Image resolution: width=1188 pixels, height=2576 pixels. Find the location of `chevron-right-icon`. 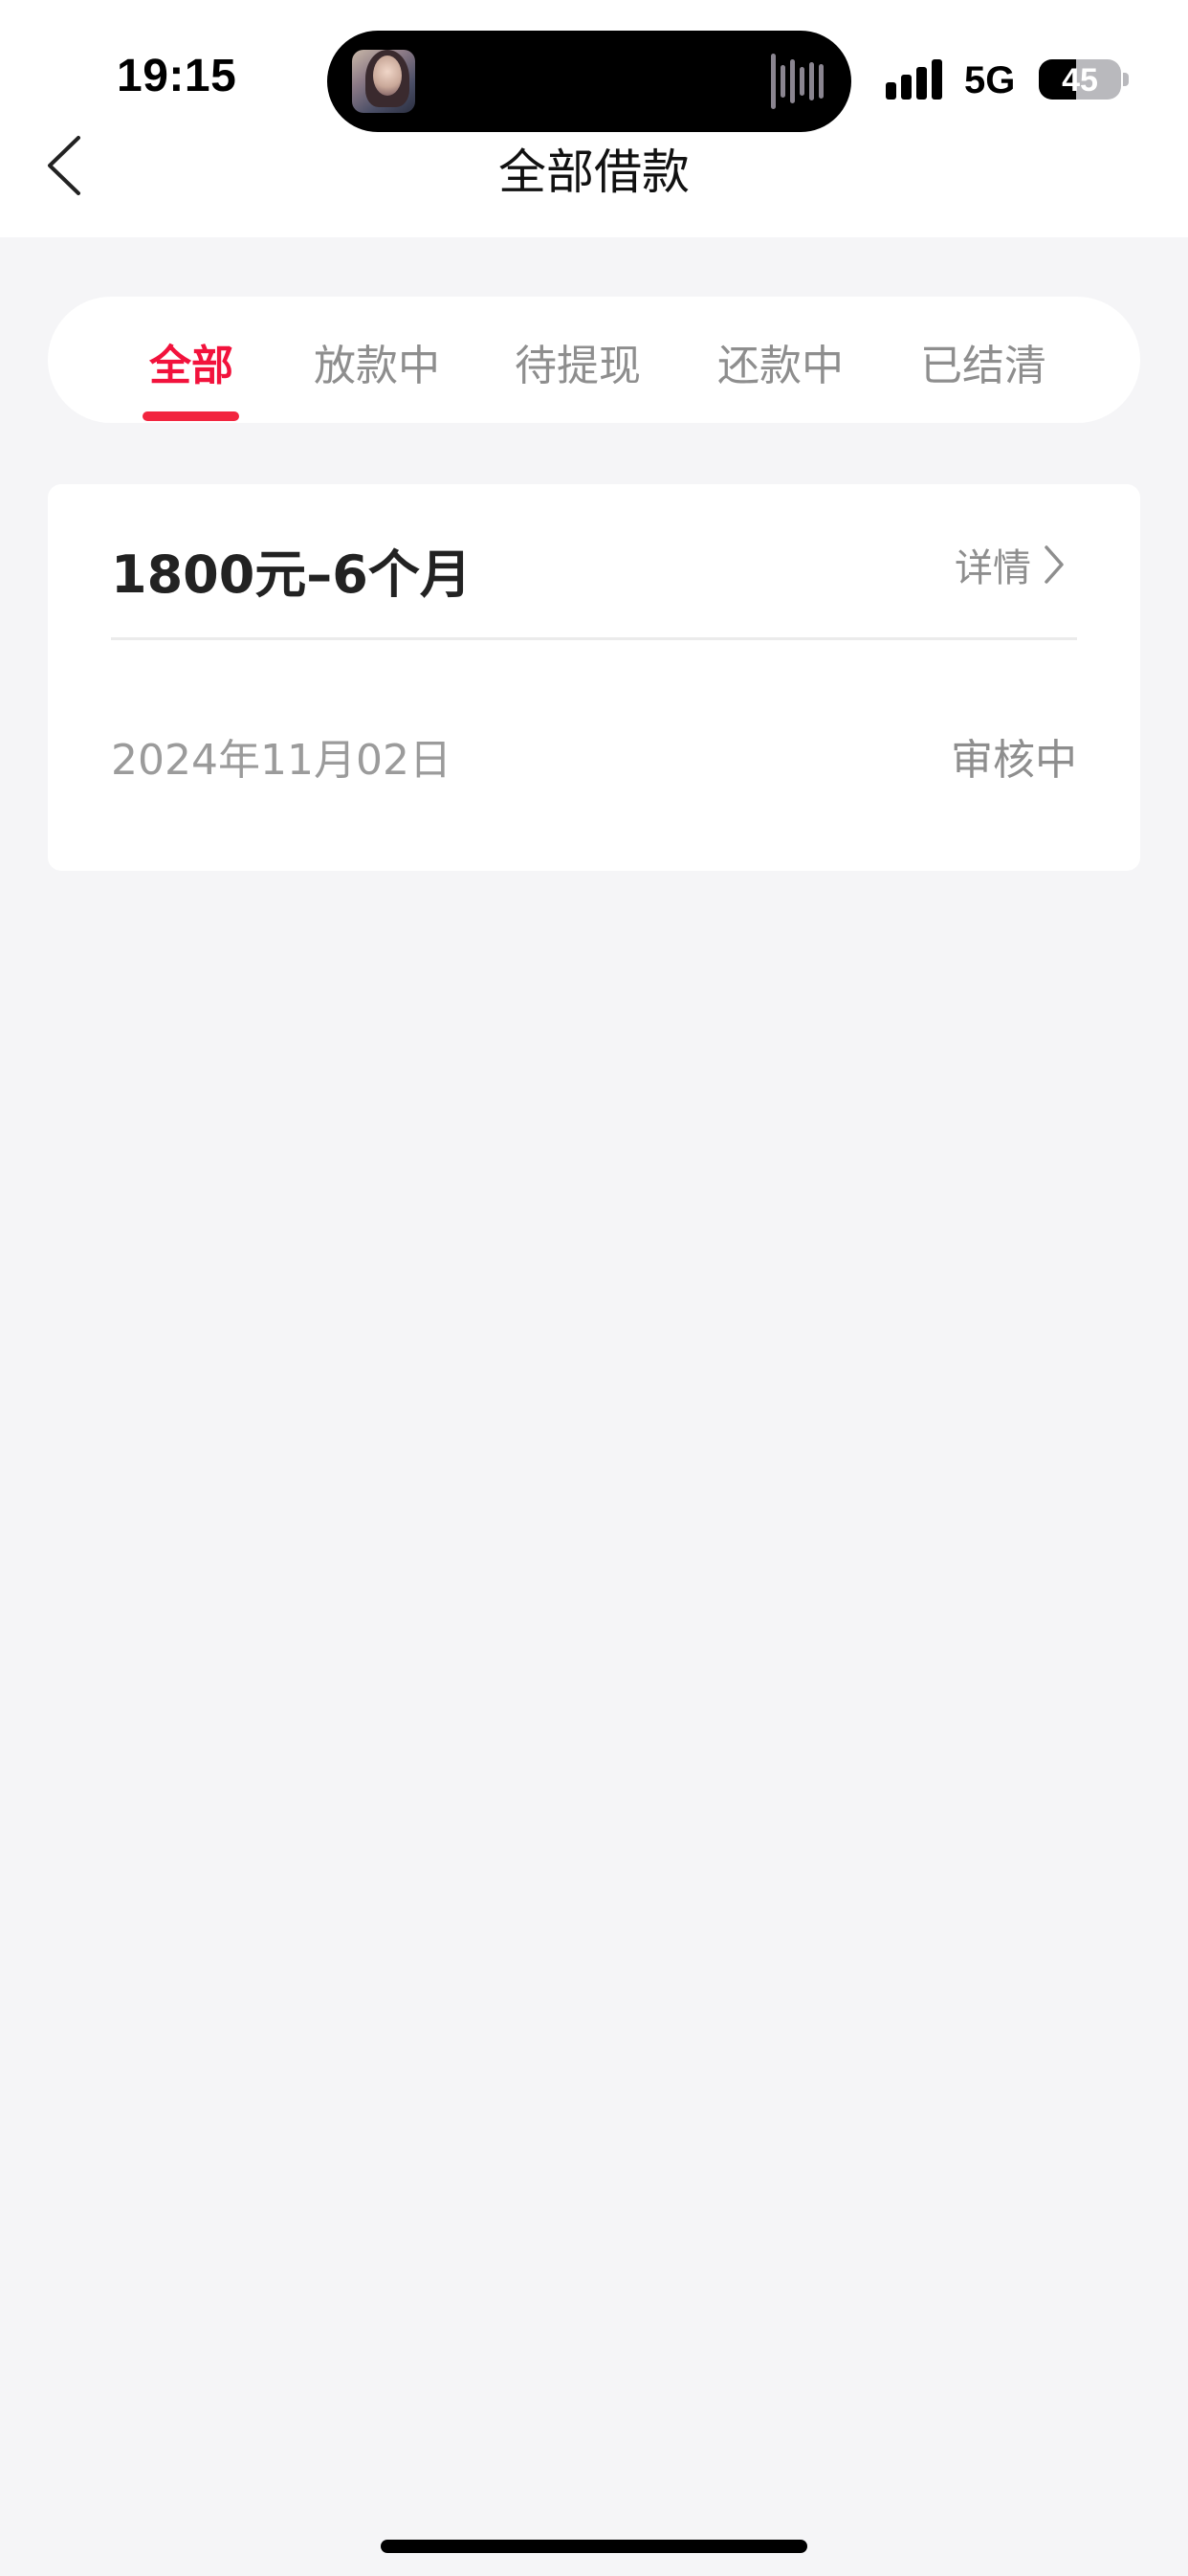

chevron-right-icon is located at coordinates (1054, 564).